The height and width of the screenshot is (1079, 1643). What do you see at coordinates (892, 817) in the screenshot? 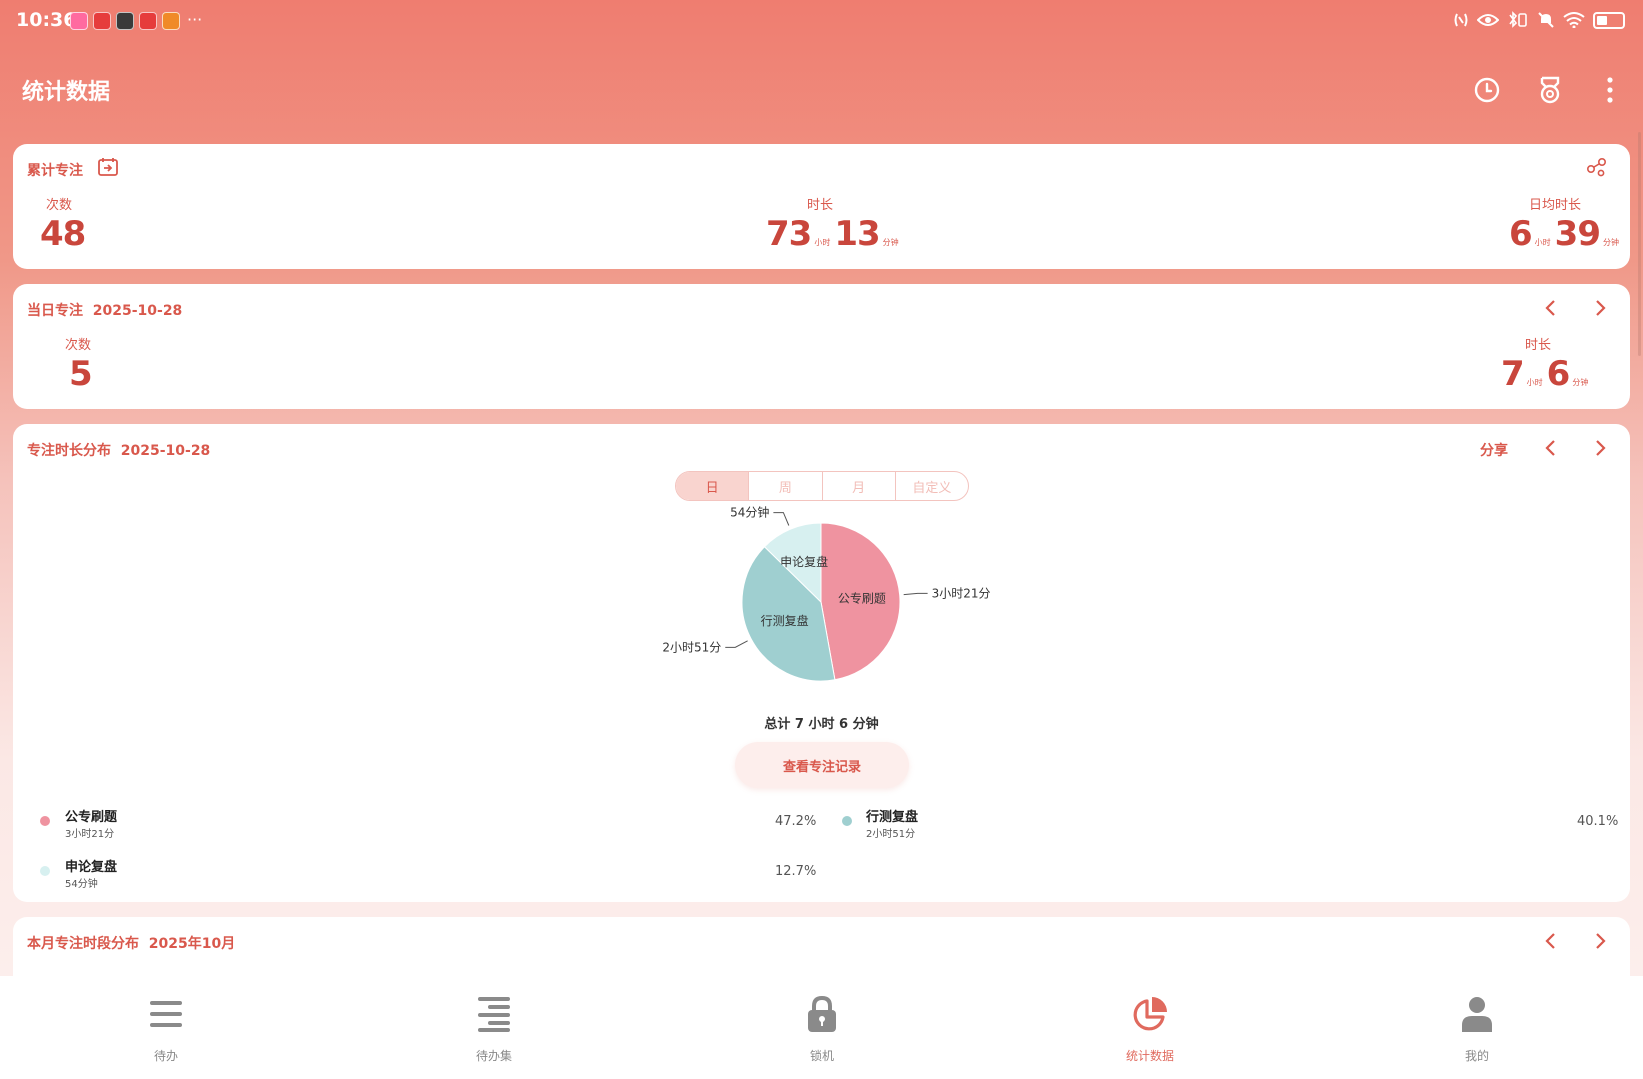
I see `legend-name: 行测复盘` at bounding box center [892, 817].